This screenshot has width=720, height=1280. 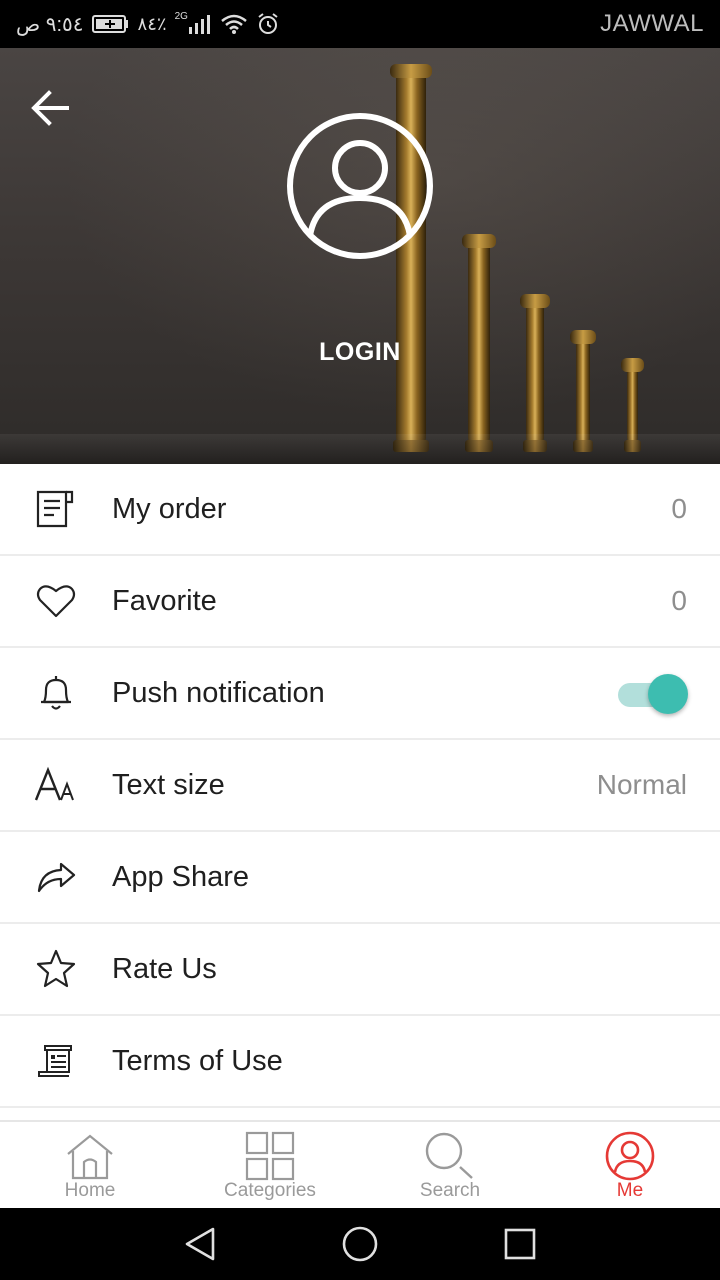 What do you see at coordinates (360, 1062) in the screenshot?
I see `menu-item-terms-of-use: Terms of Use` at bounding box center [360, 1062].